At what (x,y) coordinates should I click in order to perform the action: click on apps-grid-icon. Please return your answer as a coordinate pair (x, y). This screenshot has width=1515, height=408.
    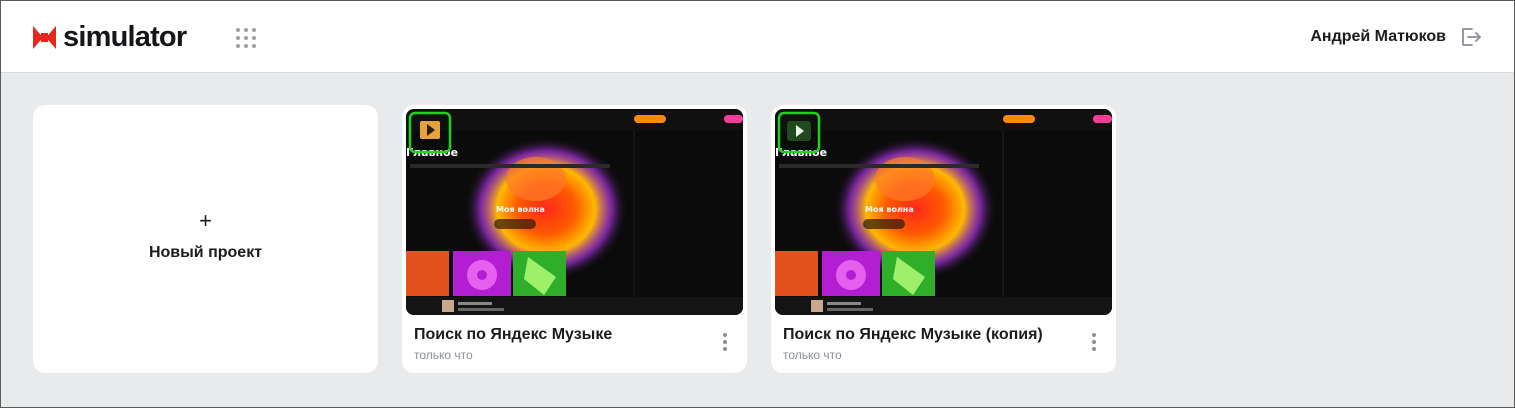
    Looking at the image, I should click on (246, 38).